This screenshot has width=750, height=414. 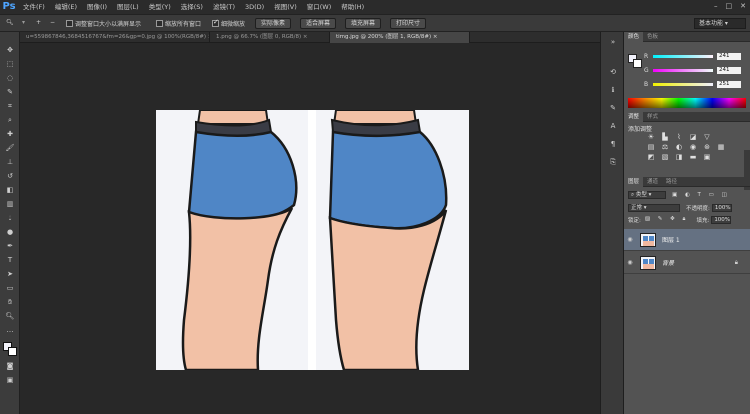 What do you see at coordinates (613, 91) in the screenshot?
I see `properties-icon: ℹ` at bounding box center [613, 91].